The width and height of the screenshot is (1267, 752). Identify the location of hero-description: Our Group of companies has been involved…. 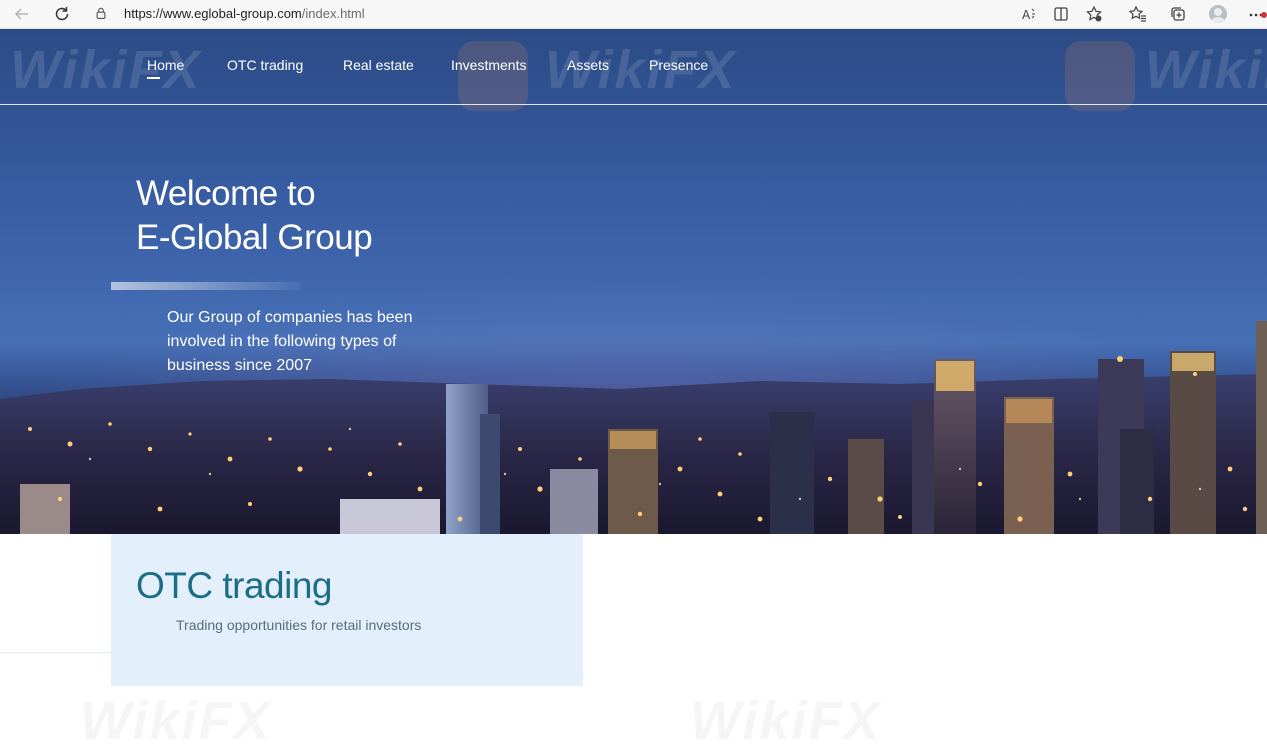
(290, 341).